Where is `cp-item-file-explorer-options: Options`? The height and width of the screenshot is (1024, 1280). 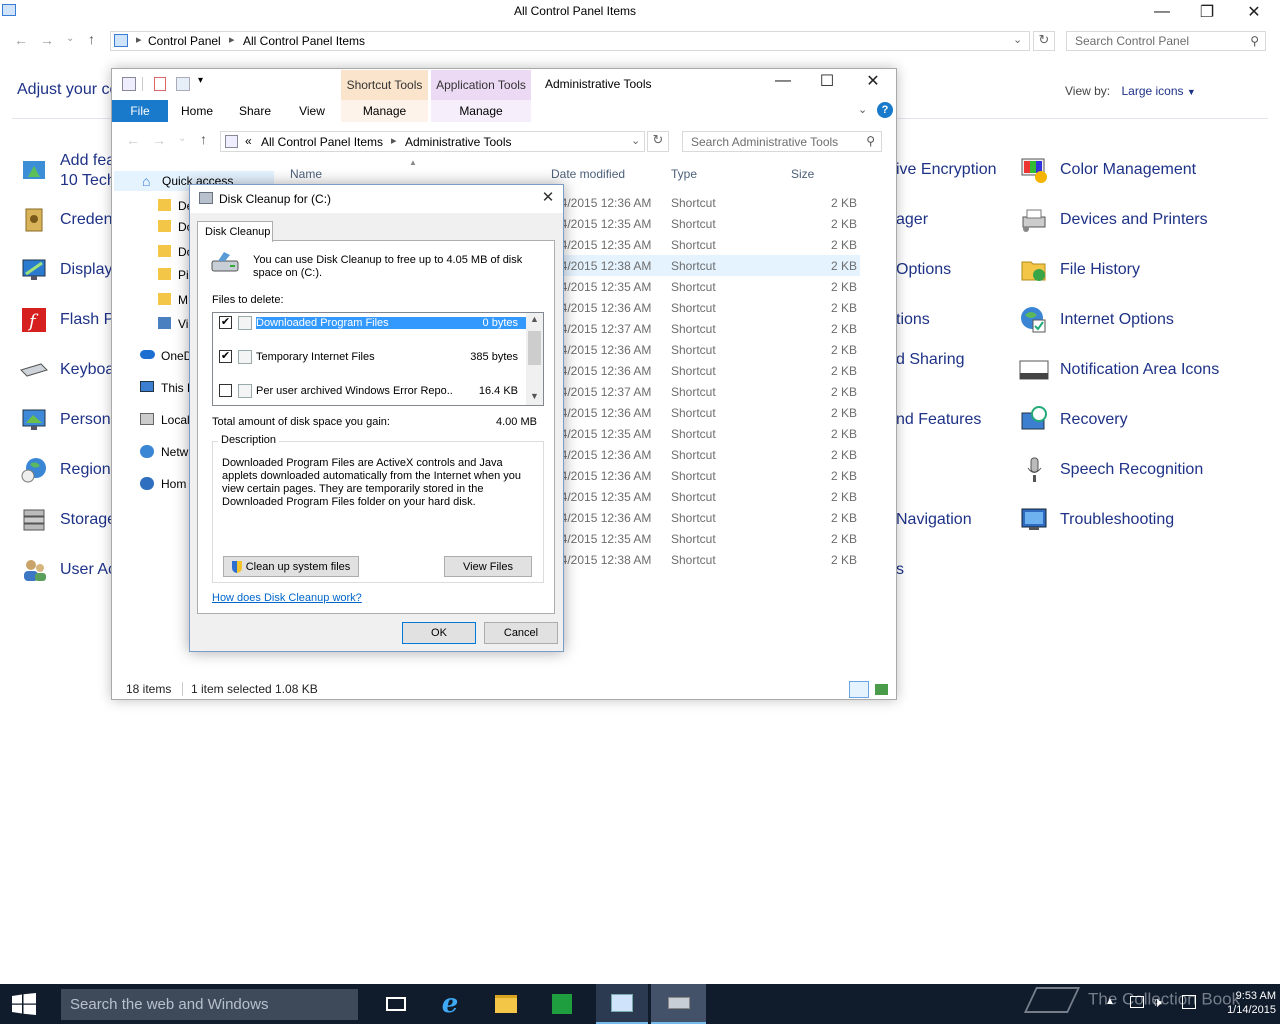
cp-item-file-explorer-options: Options is located at coordinates (923, 270).